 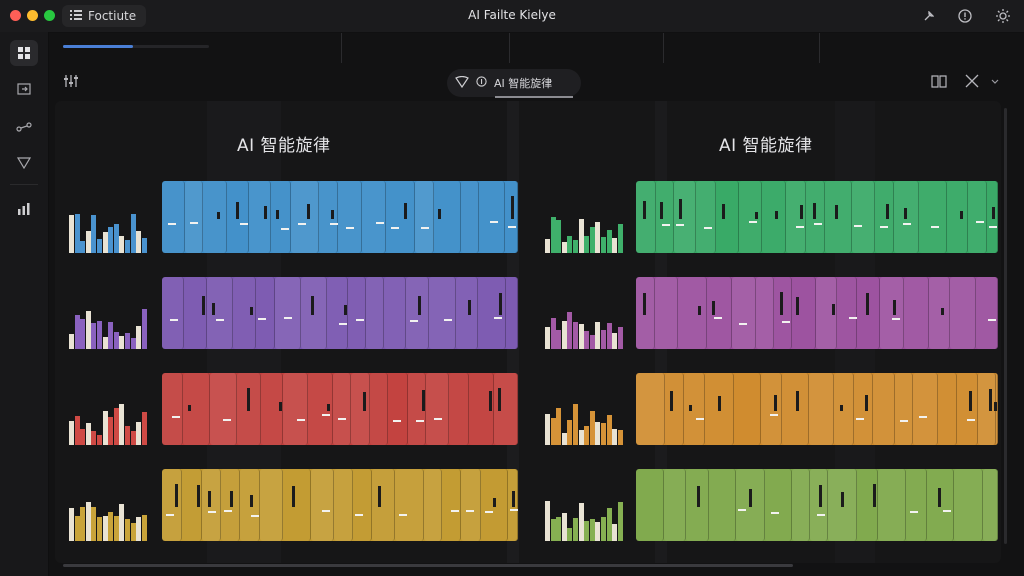 What do you see at coordinates (972, 83) in the screenshot?
I see `shuffle-icon` at bounding box center [972, 83].